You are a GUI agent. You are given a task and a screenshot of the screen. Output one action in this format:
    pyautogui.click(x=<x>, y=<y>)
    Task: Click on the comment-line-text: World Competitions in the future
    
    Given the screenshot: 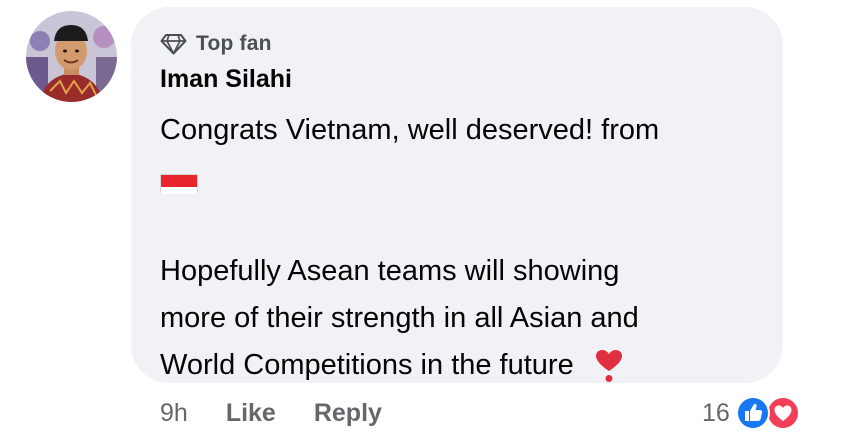 What is the action you would take?
    pyautogui.click(x=367, y=365)
    